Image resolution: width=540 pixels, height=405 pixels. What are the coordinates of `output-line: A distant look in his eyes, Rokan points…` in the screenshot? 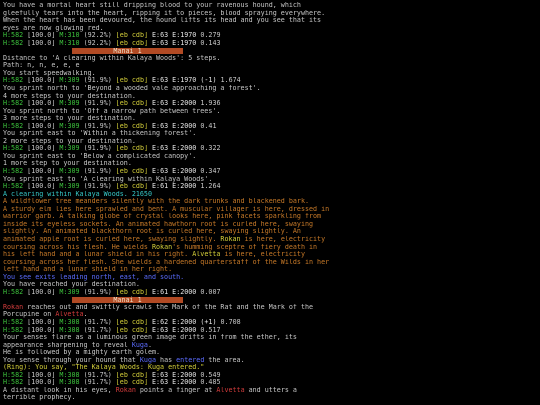 It's located at (150, 390).